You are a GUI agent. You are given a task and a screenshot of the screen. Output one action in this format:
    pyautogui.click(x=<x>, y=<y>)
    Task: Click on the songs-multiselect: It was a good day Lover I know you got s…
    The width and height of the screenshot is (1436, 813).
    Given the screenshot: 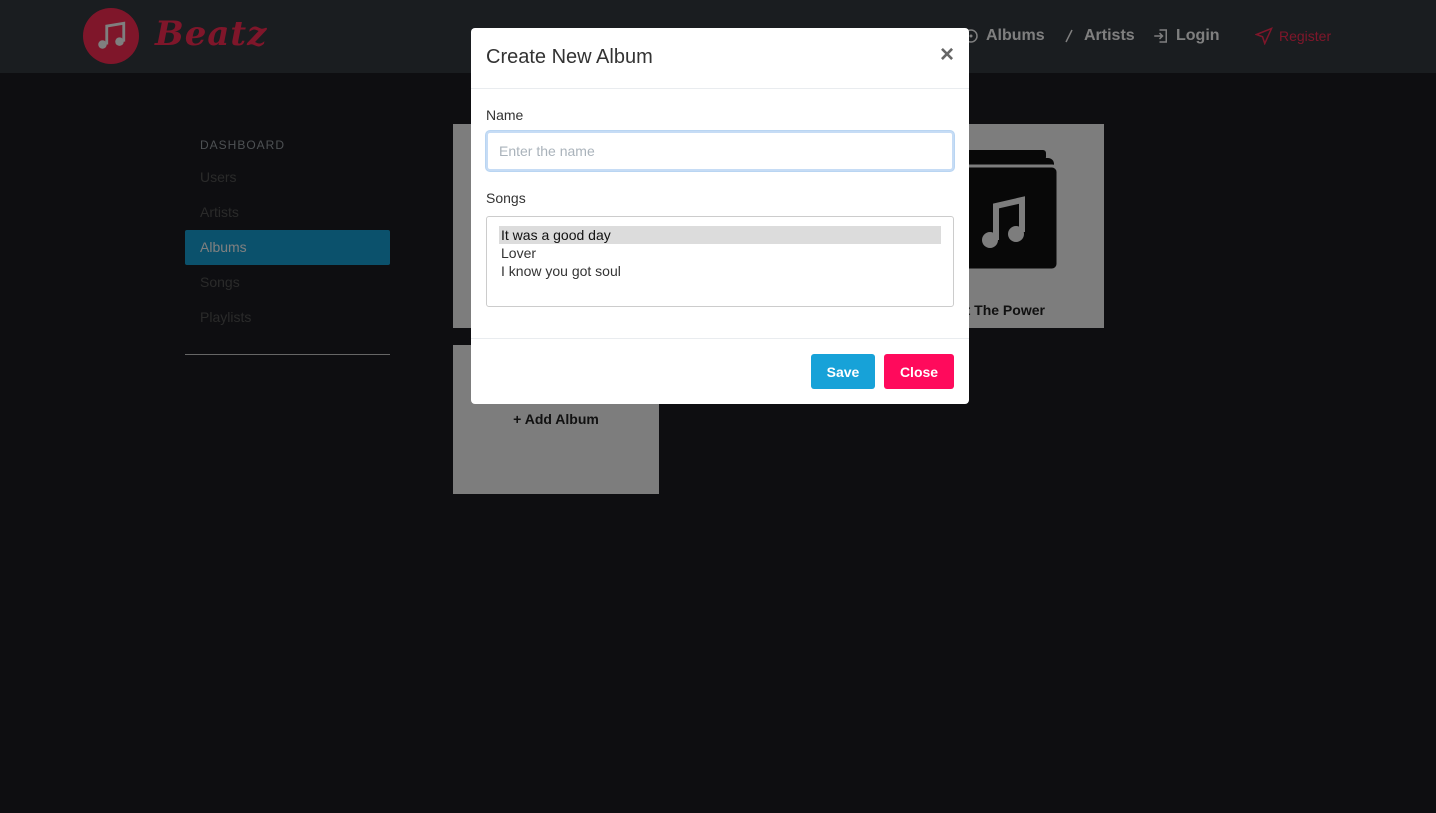 What is the action you would take?
    pyautogui.click(x=720, y=261)
    